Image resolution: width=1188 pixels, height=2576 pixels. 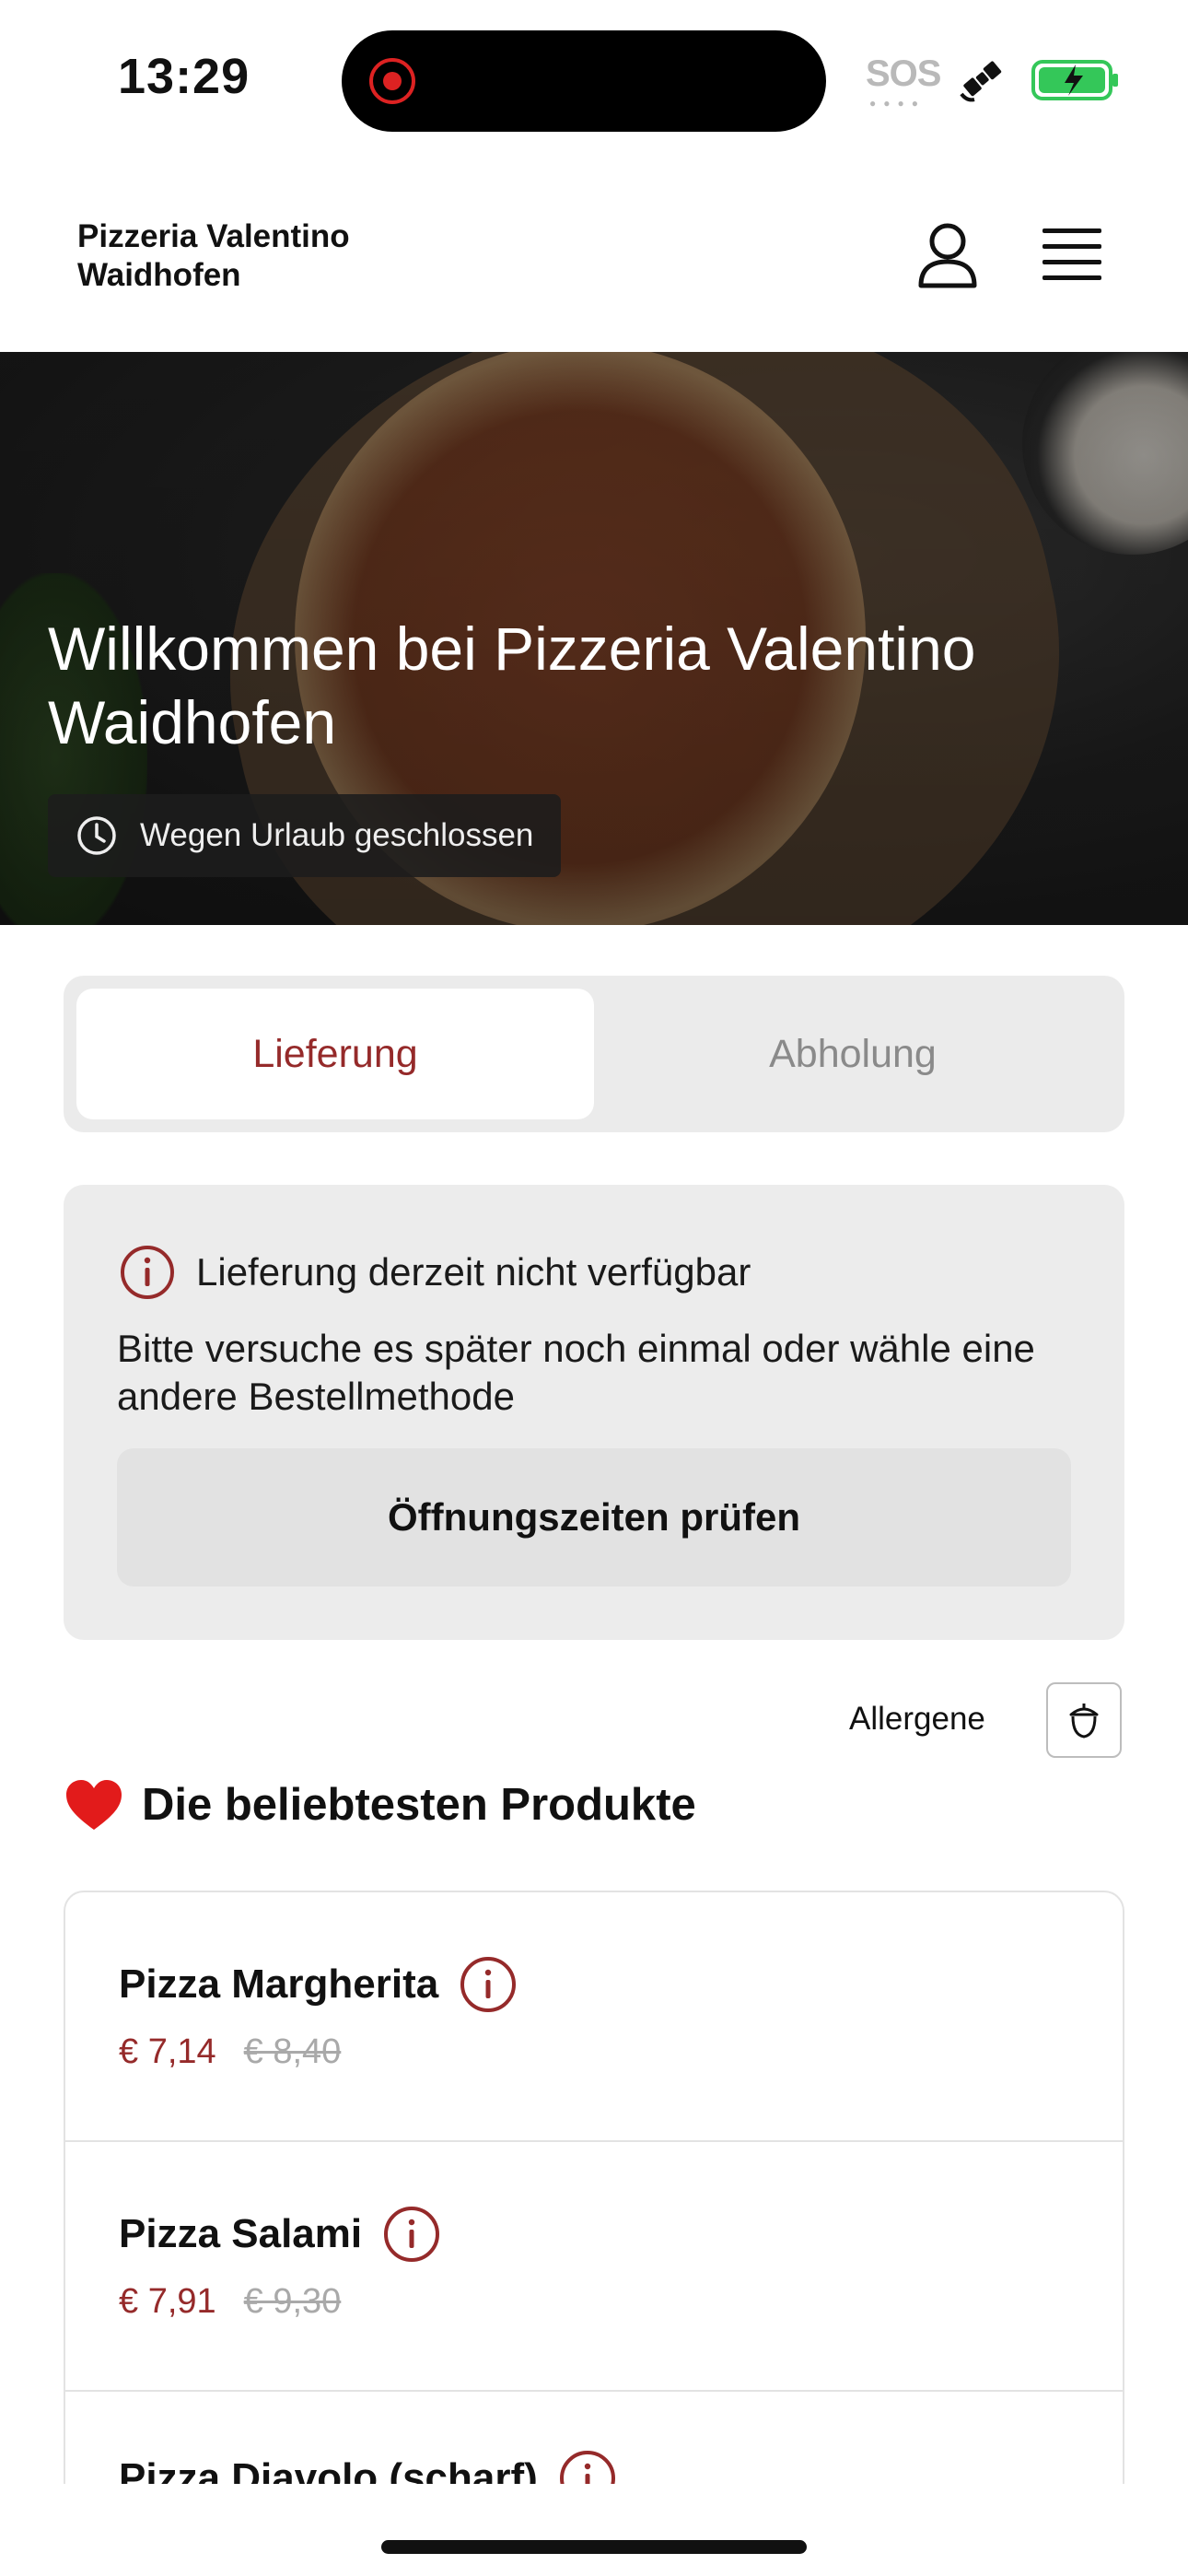 I want to click on section-title-popular: Die beliebtesten Produkte, so click(x=380, y=1805).